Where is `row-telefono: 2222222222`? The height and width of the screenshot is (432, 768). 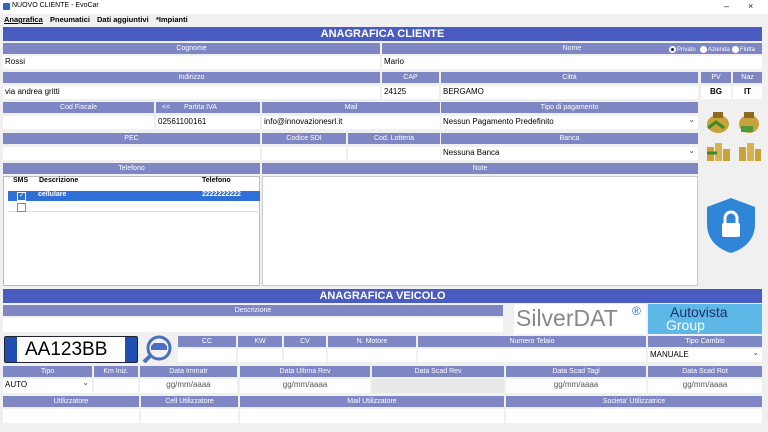 row-telefono: 2222222222 is located at coordinates (221, 194).